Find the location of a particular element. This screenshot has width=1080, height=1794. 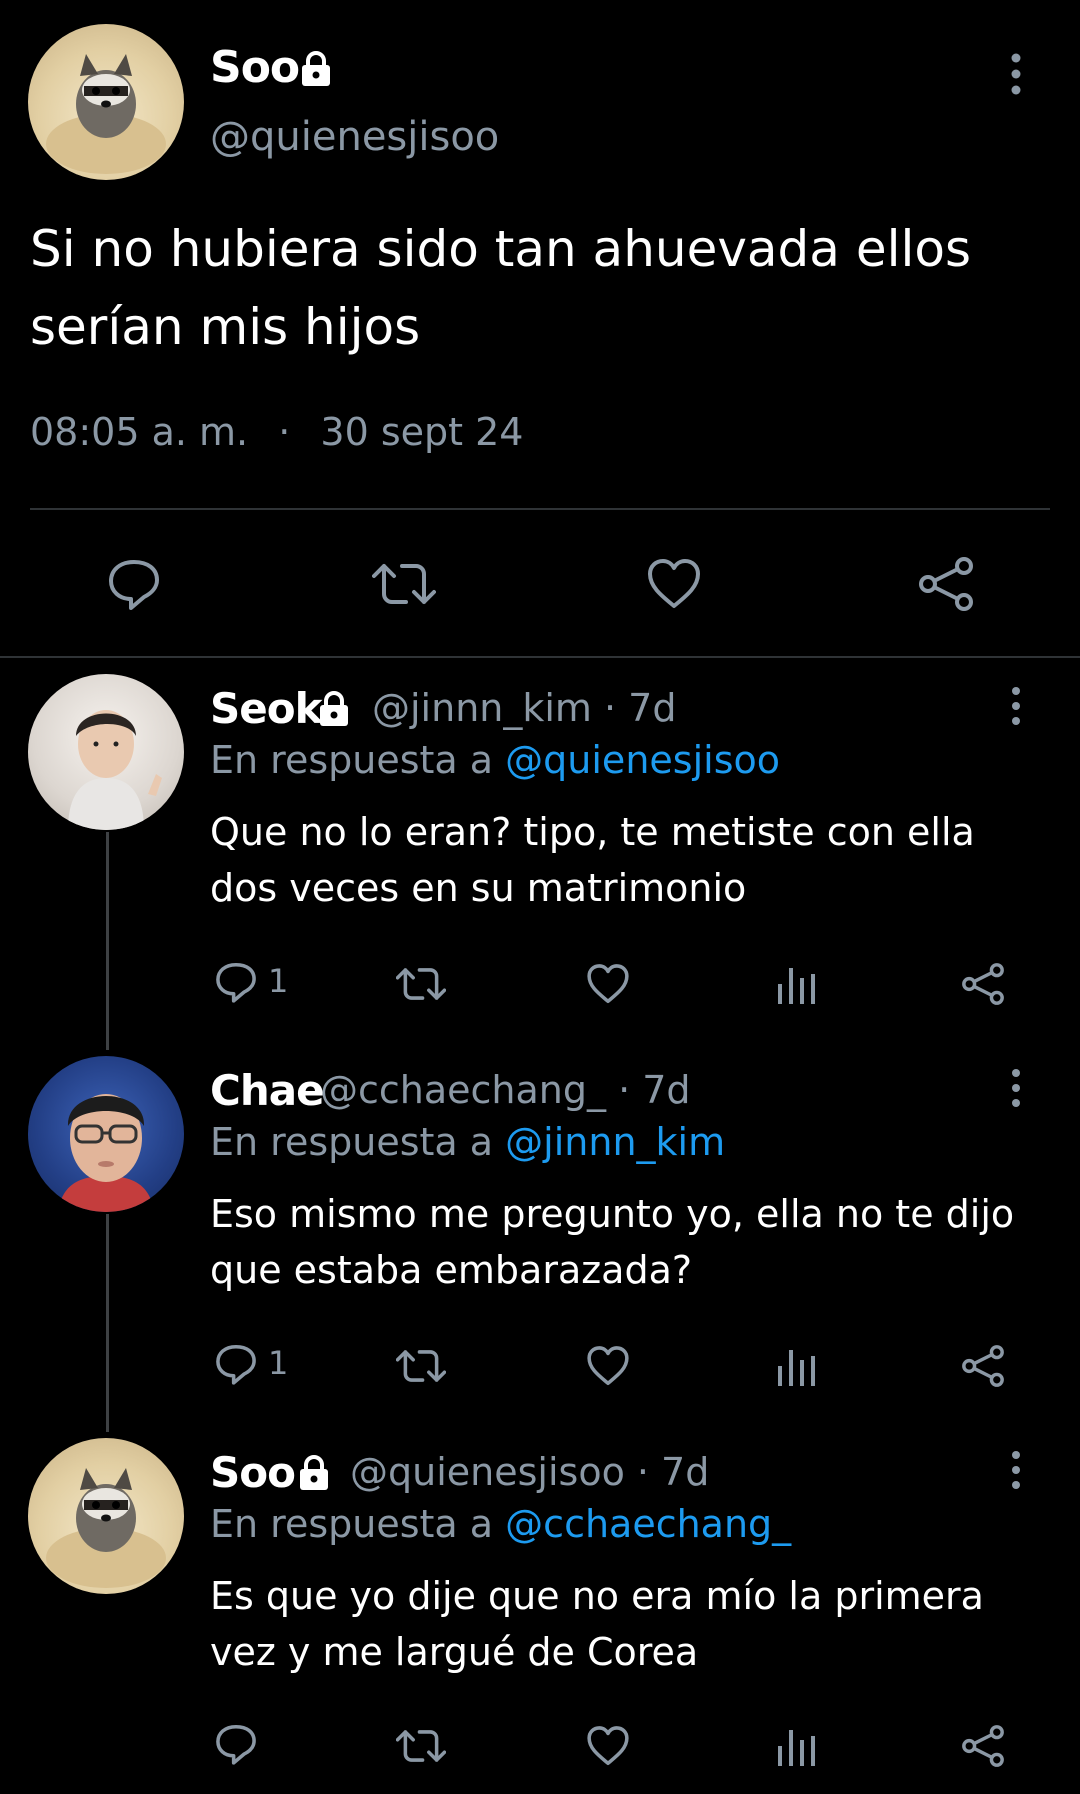

main-tweet-text-line2: serían mis hijos is located at coordinates (225, 327).